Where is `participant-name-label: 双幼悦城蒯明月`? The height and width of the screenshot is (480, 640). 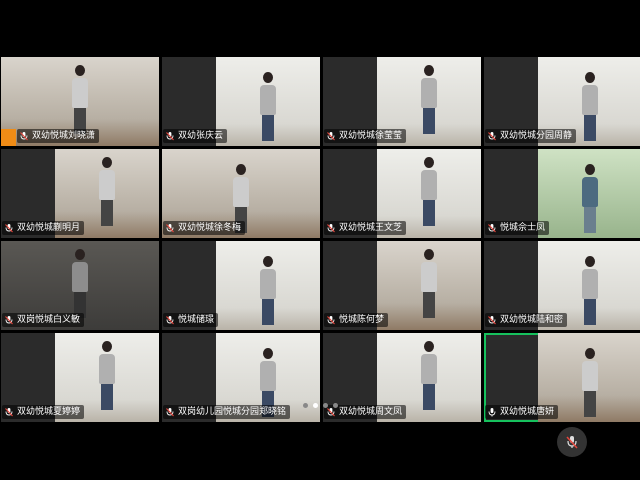
participant-name-label: 双幼悦城蒯明月 is located at coordinates (43, 228).